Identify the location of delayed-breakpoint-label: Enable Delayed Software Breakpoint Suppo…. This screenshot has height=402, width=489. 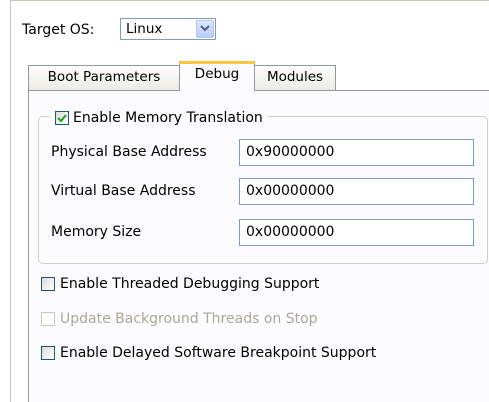
(218, 353).